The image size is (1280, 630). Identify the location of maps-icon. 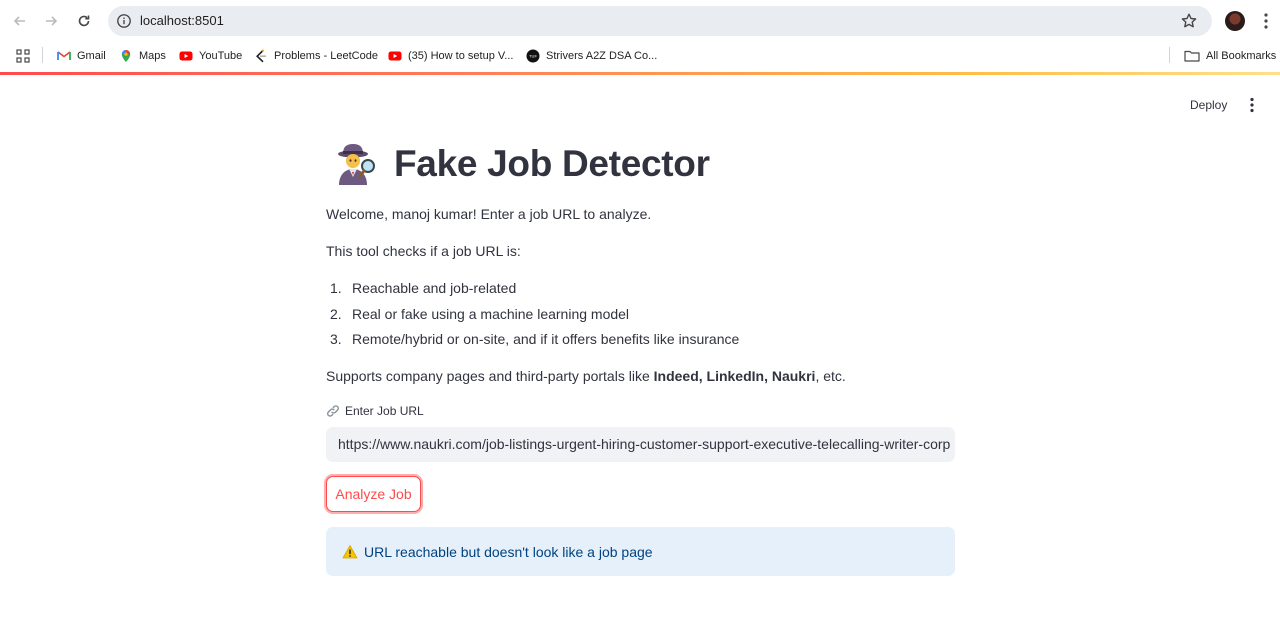
(126, 56).